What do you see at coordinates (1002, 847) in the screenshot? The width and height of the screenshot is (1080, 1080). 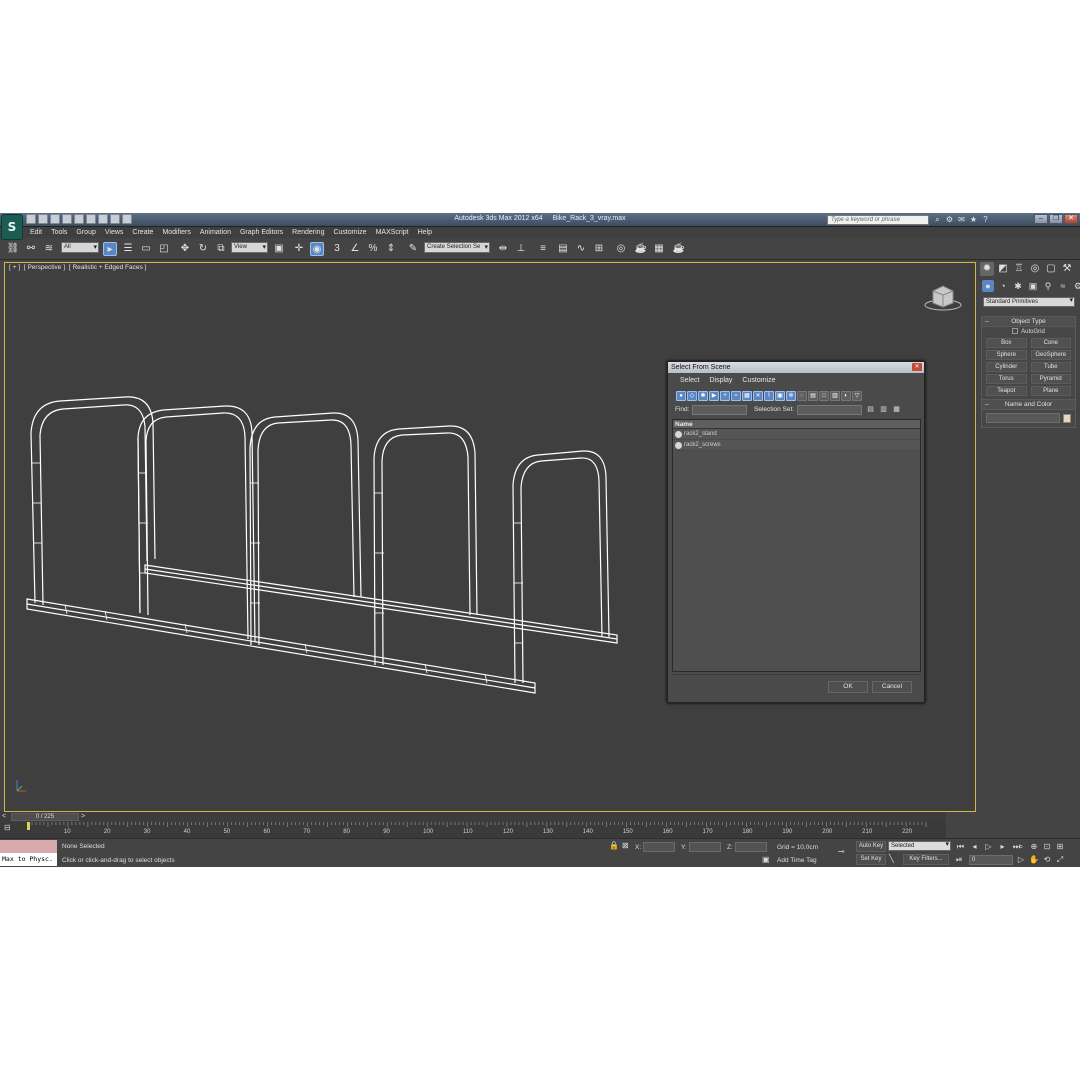 I see `next-frame-icon: ▸` at bounding box center [1002, 847].